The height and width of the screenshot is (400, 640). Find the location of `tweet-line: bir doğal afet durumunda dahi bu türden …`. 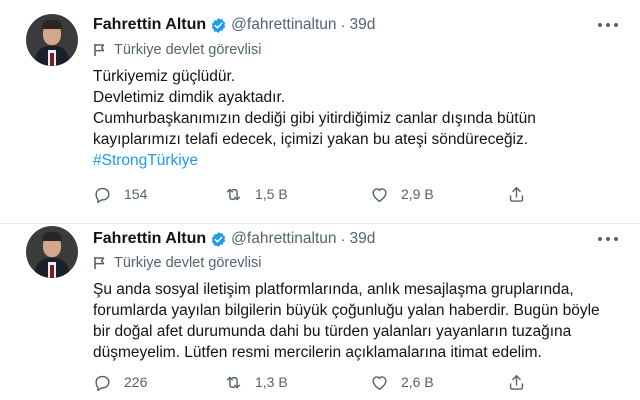

tweet-line: bir doğal afet durumunda dahi bu türden … is located at coordinates (332, 331).